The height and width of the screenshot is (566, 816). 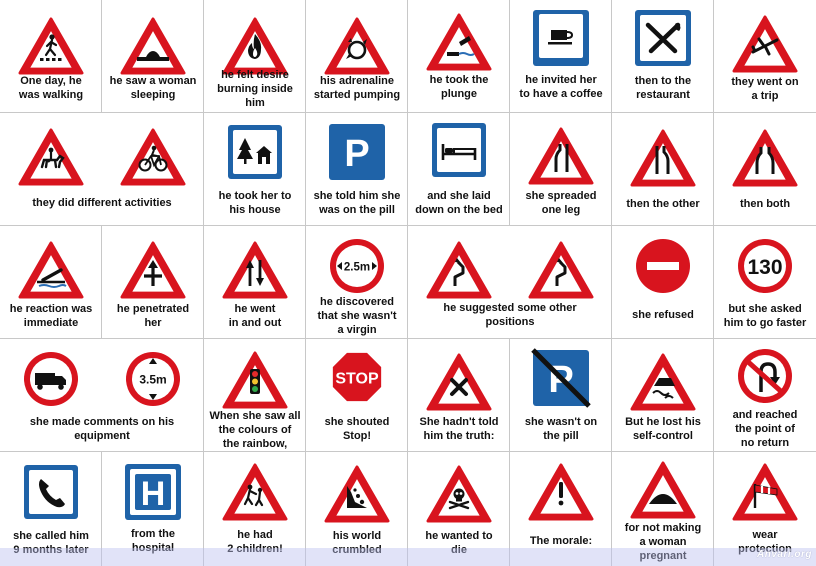 What do you see at coordinates (459, 40) in the screenshot?
I see `quayside-icon` at bounding box center [459, 40].